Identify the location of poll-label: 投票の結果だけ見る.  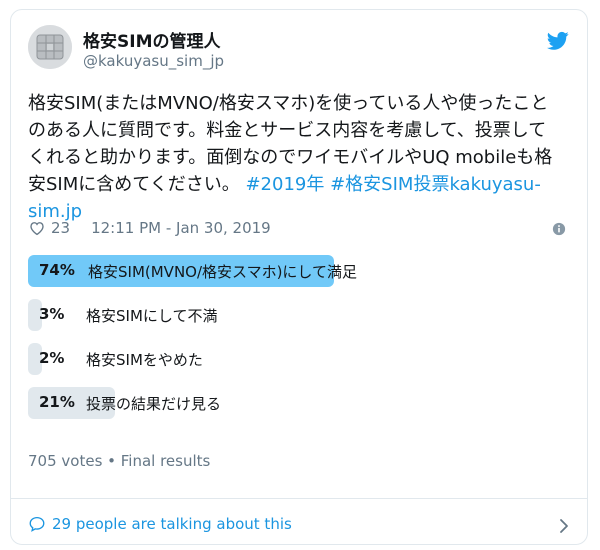
(154, 404).